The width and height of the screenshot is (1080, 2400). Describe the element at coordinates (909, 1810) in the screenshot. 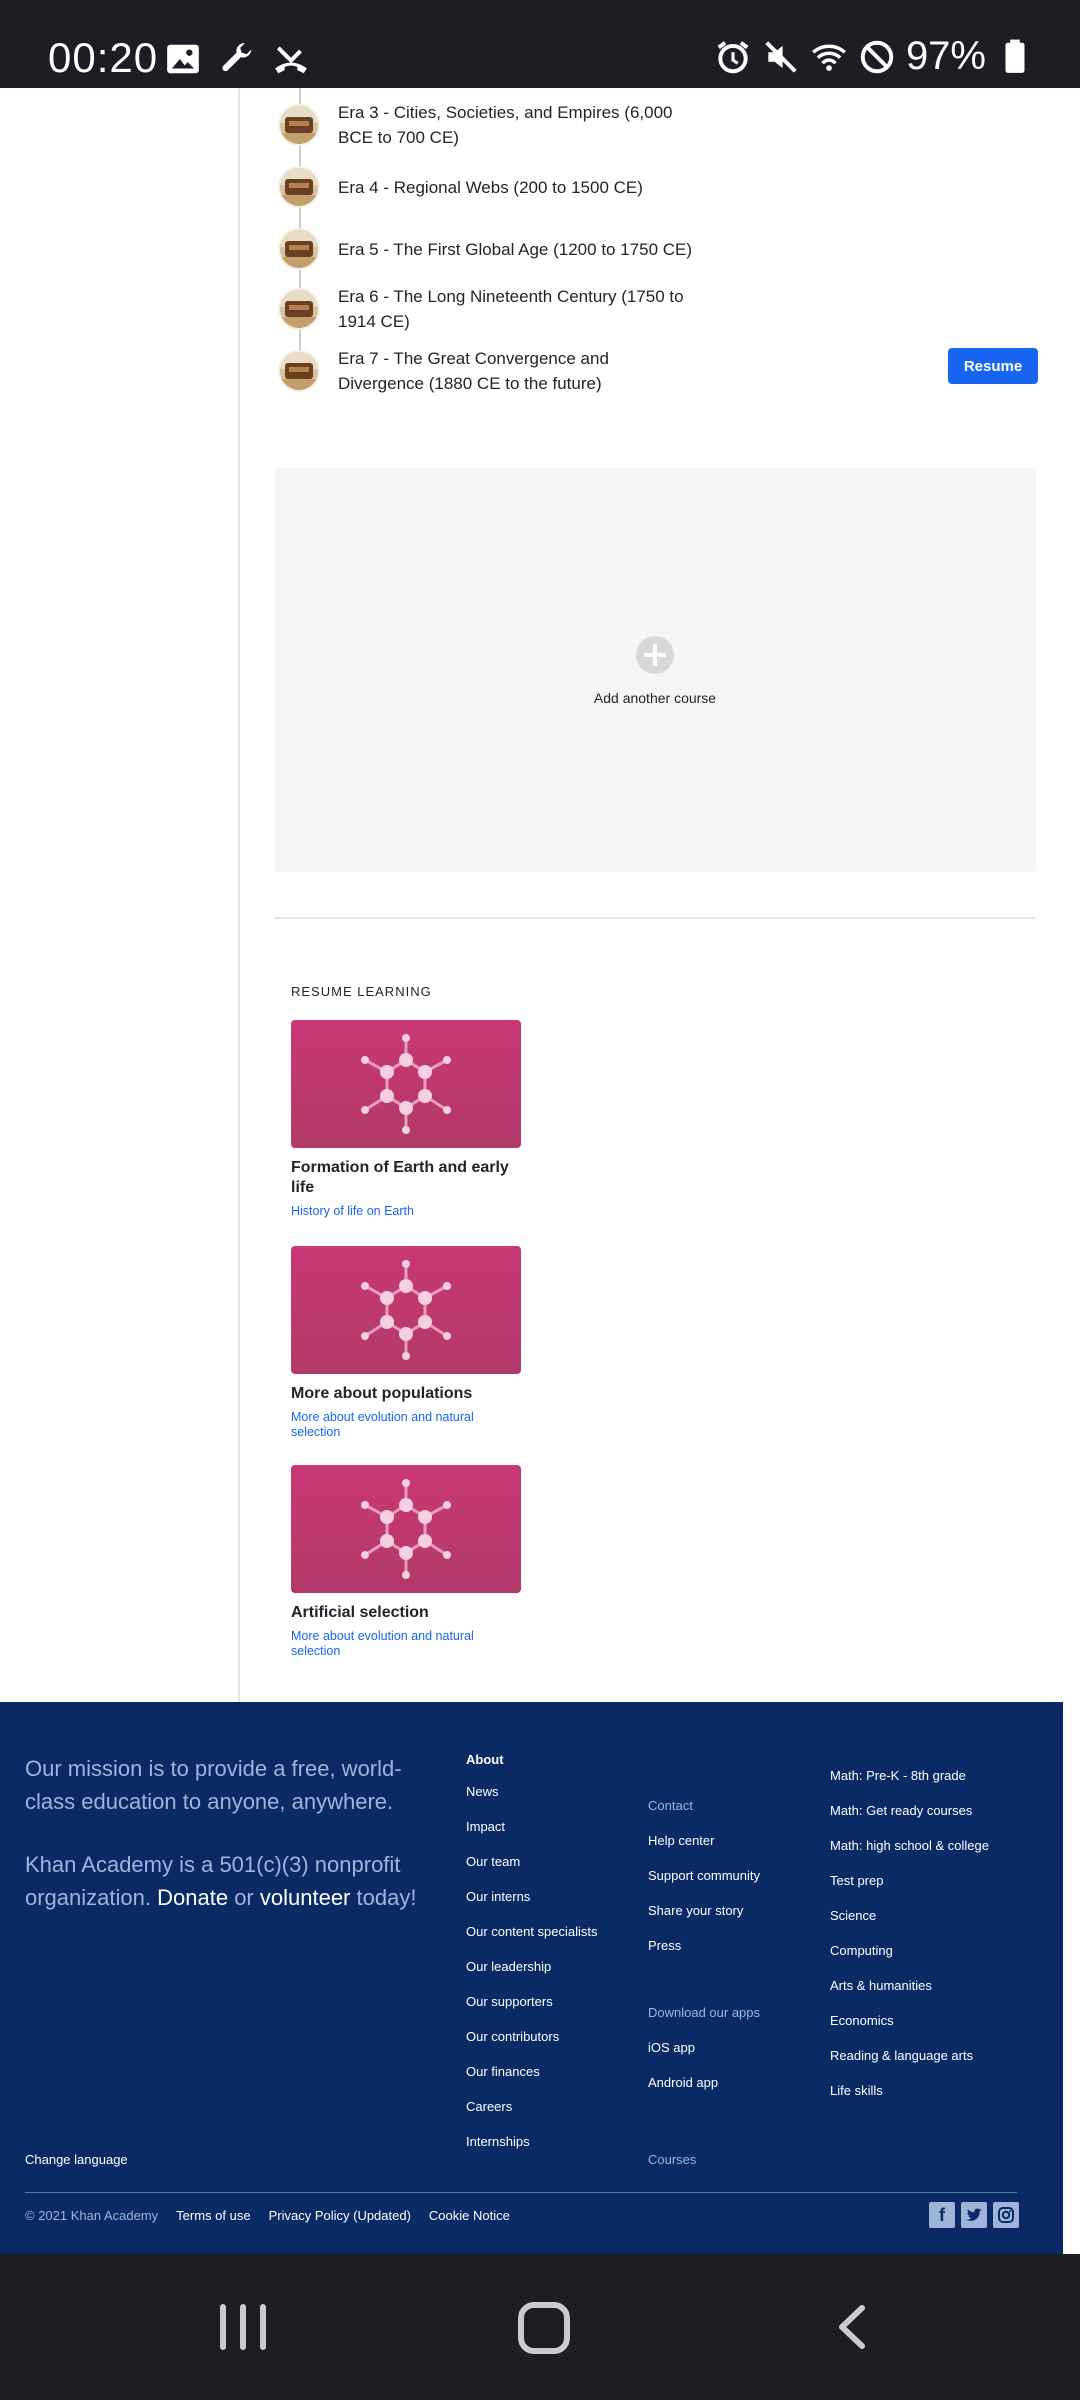

I see `footer-subject-link: Math: Get ready courses` at that location.